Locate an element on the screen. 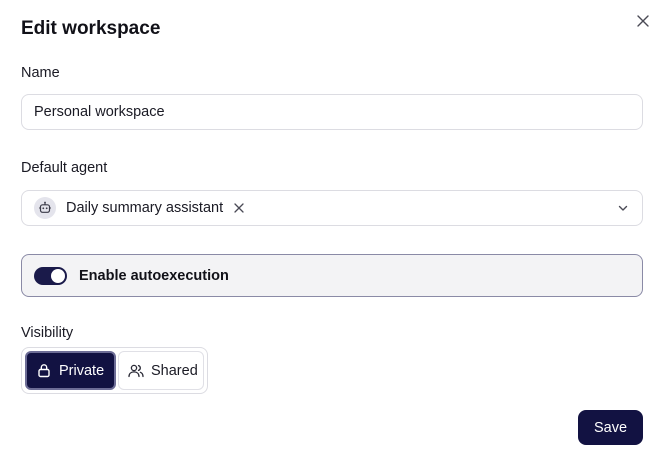 Image resolution: width=665 pixels, height=467 pixels. visibility-option-private: Private is located at coordinates (70, 370).